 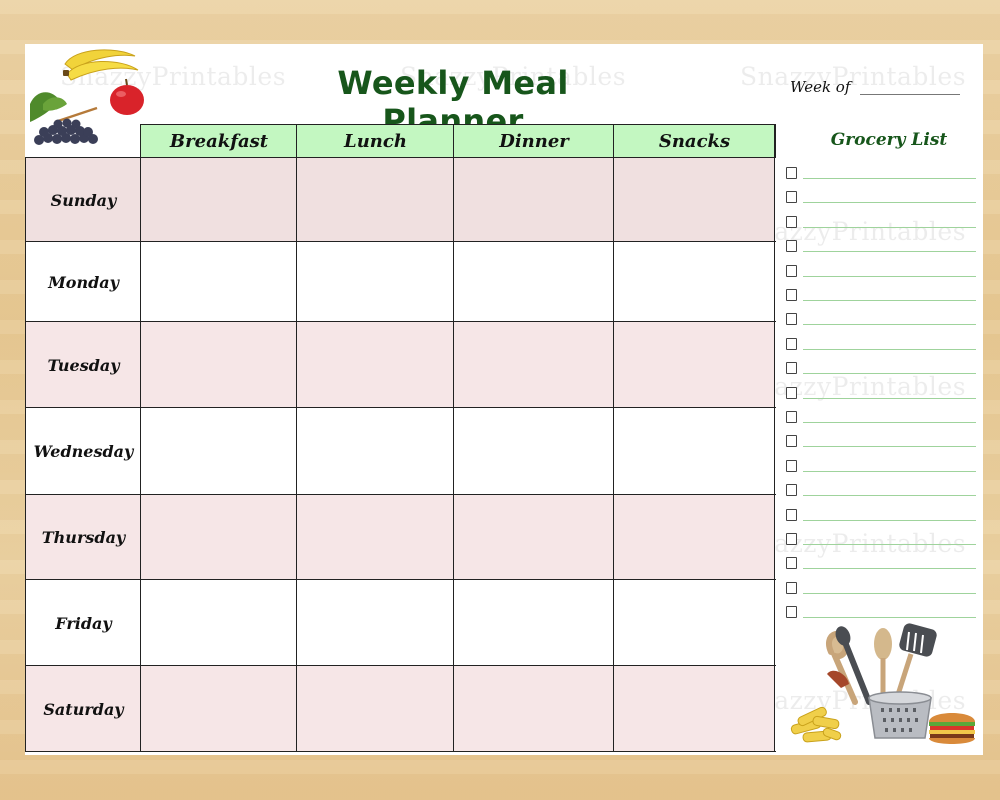 I want to click on grocery-list-title: Grocery List, so click(x=889, y=140).